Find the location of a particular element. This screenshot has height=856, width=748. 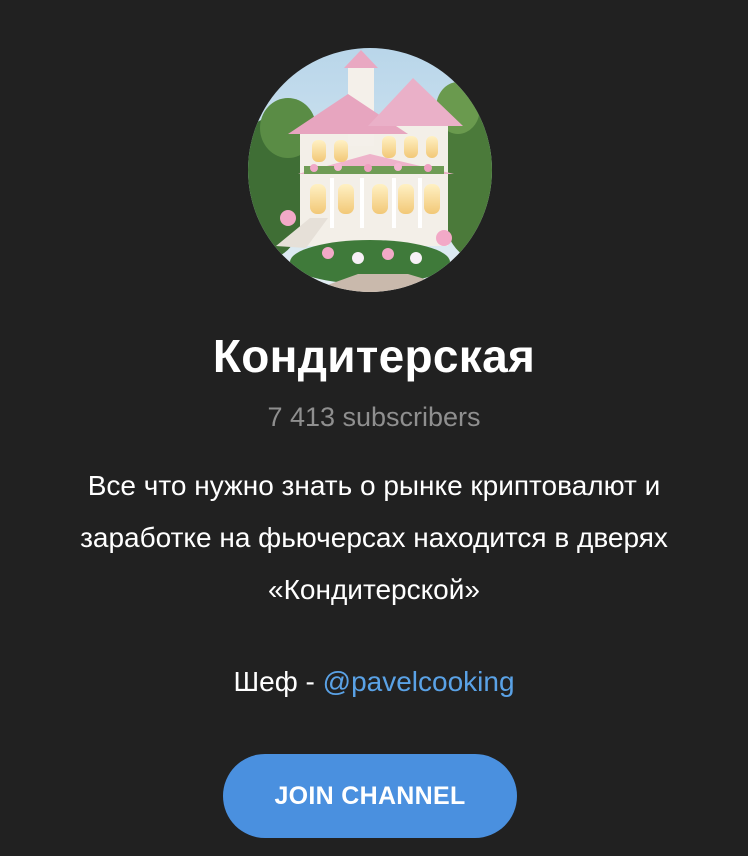

mansion-image is located at coordinates (370, 170).